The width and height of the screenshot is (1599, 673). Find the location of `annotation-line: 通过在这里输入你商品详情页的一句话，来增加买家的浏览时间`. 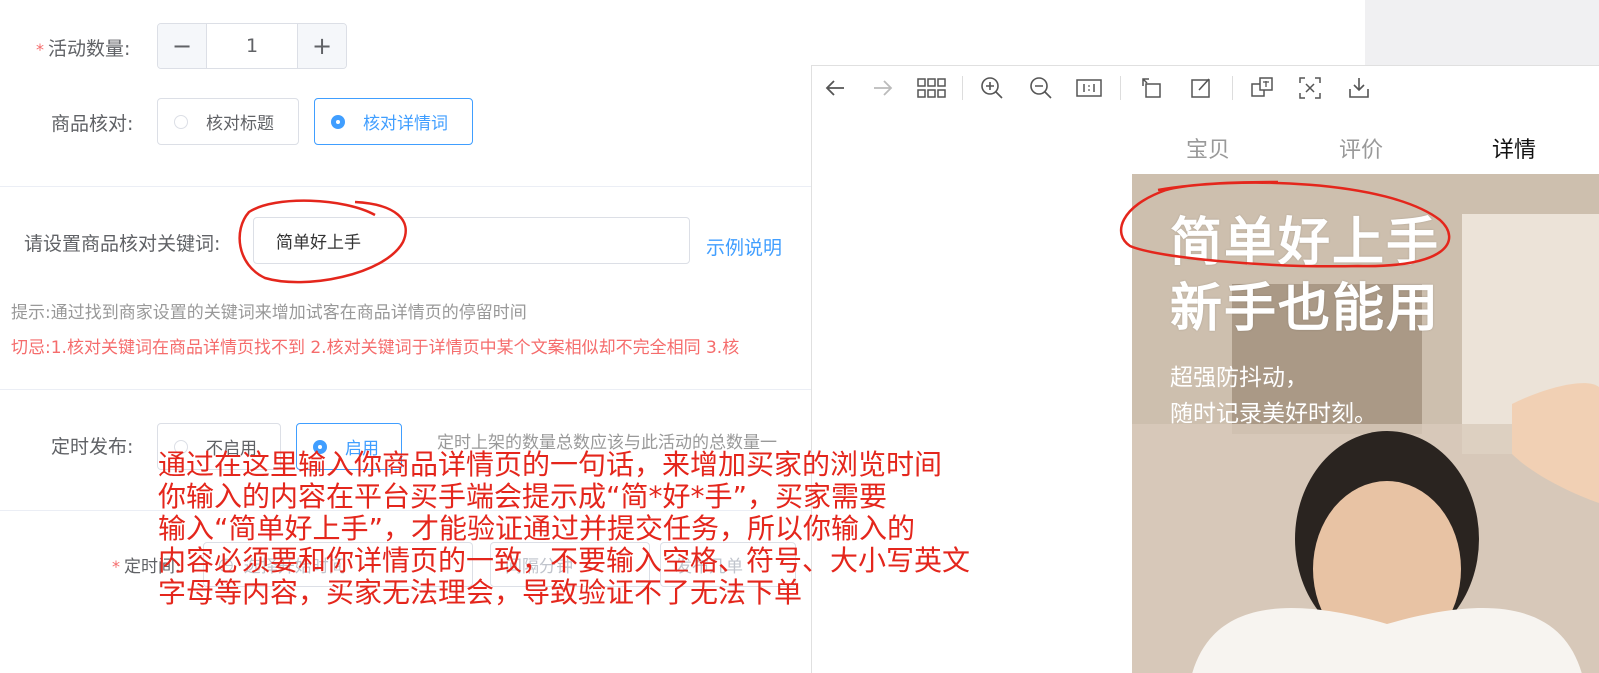

annotation-line: 通过在这里输入你商品详情页的一句话，来增加买家的浏览时间 is located at coordinates (550, 464).